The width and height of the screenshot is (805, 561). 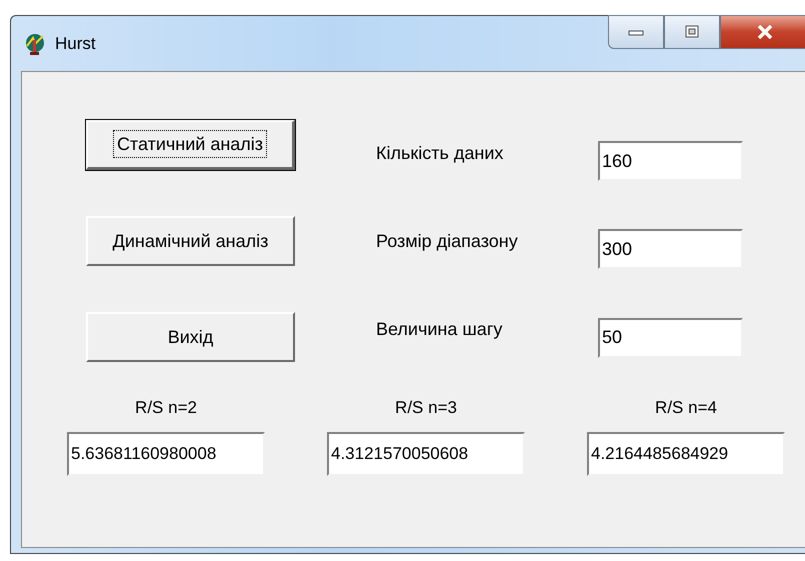 I want to click on input-field: 50, so click(x=670, y=338).